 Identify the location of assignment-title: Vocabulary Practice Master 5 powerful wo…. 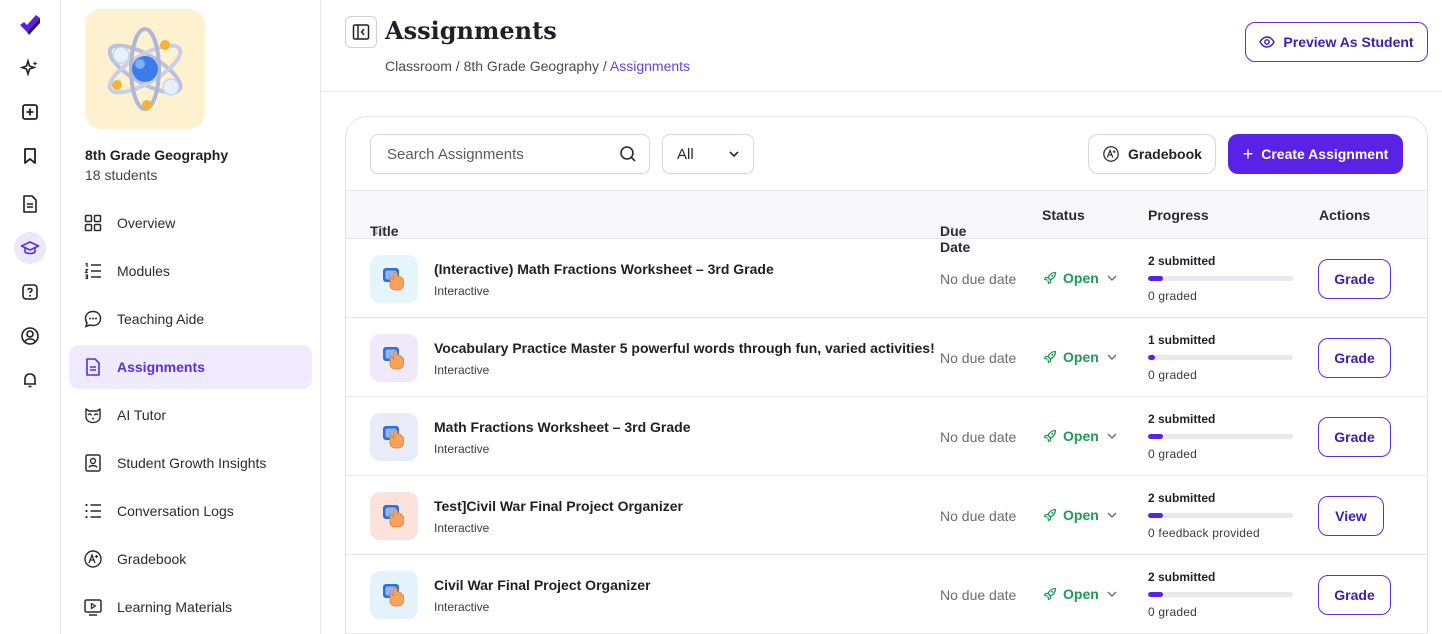
(684, 348).